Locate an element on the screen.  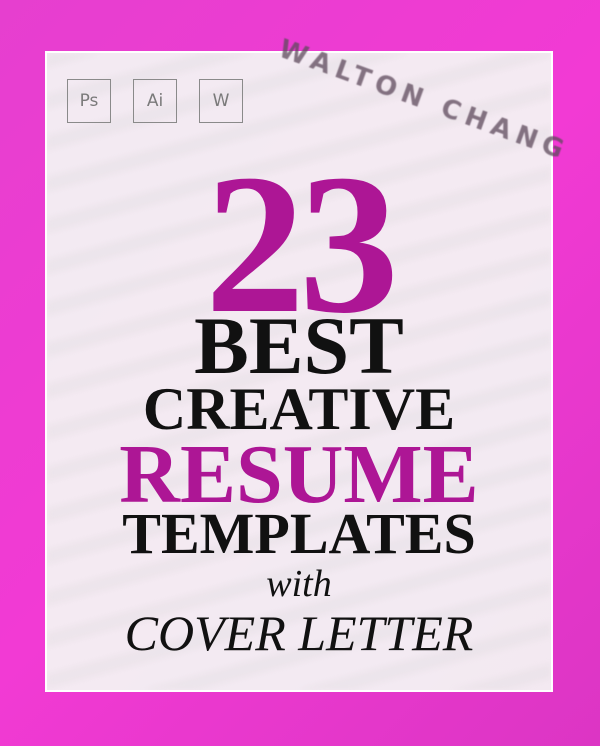
title-best: BEST is located at coordinates (299, 345).